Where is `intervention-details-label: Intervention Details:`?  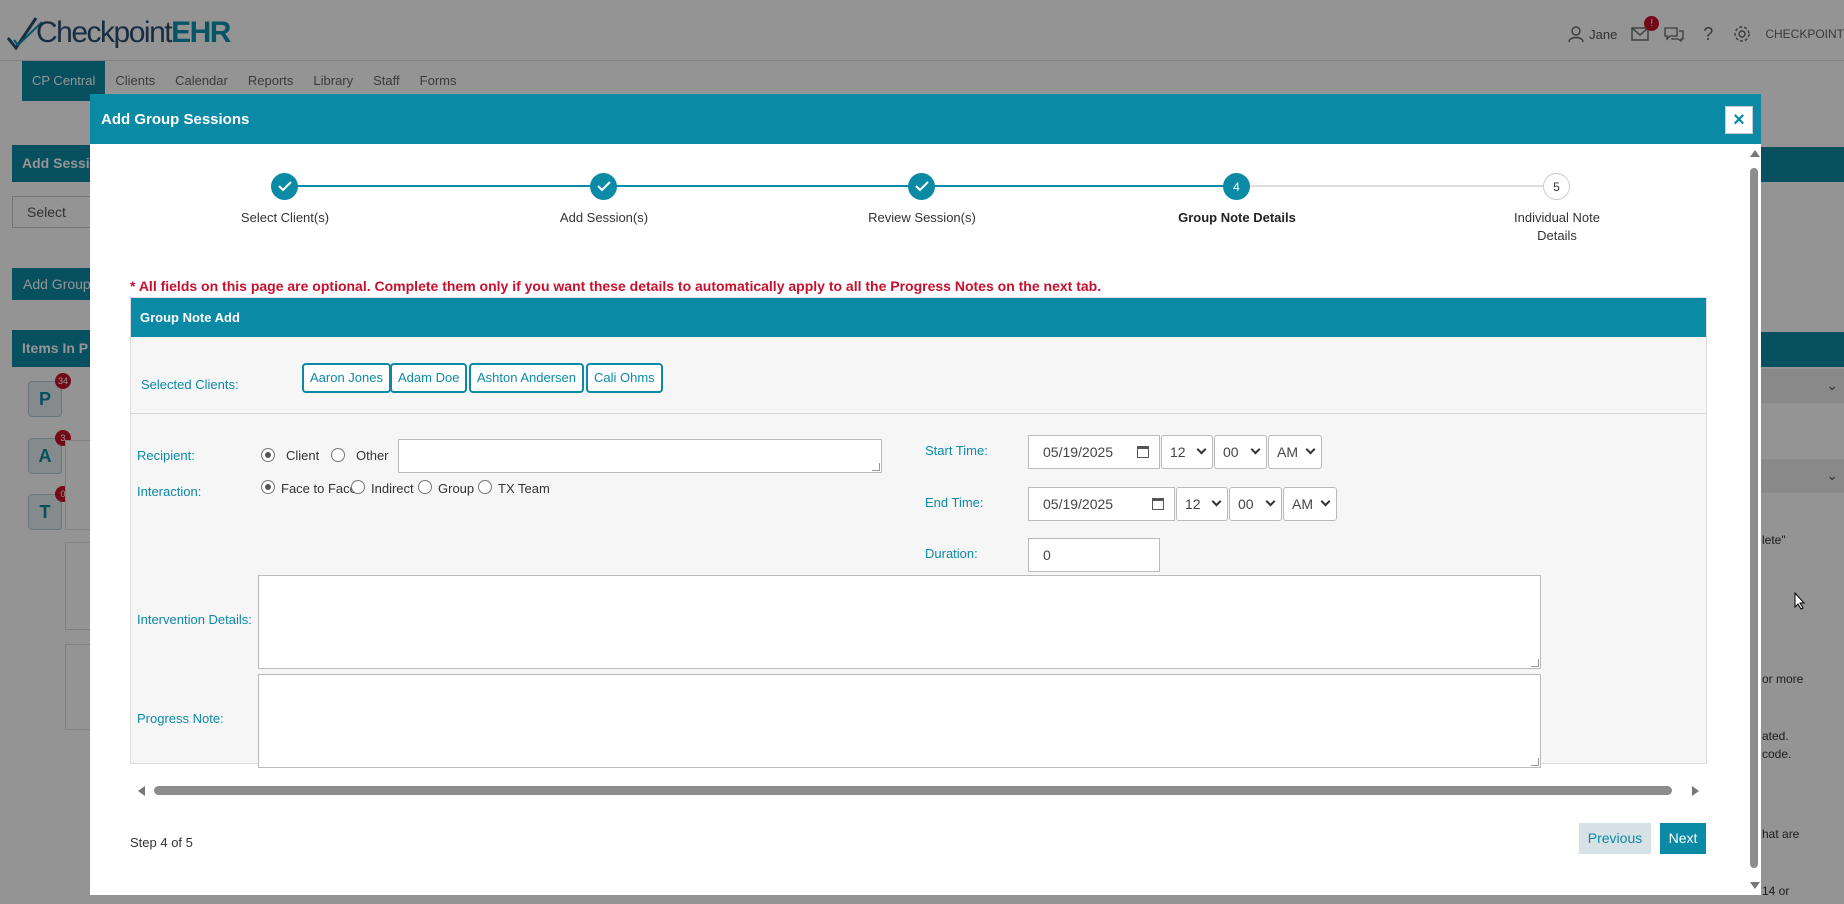
intervention-details-label: Intervention Details: is located at coordinates (194, 619).